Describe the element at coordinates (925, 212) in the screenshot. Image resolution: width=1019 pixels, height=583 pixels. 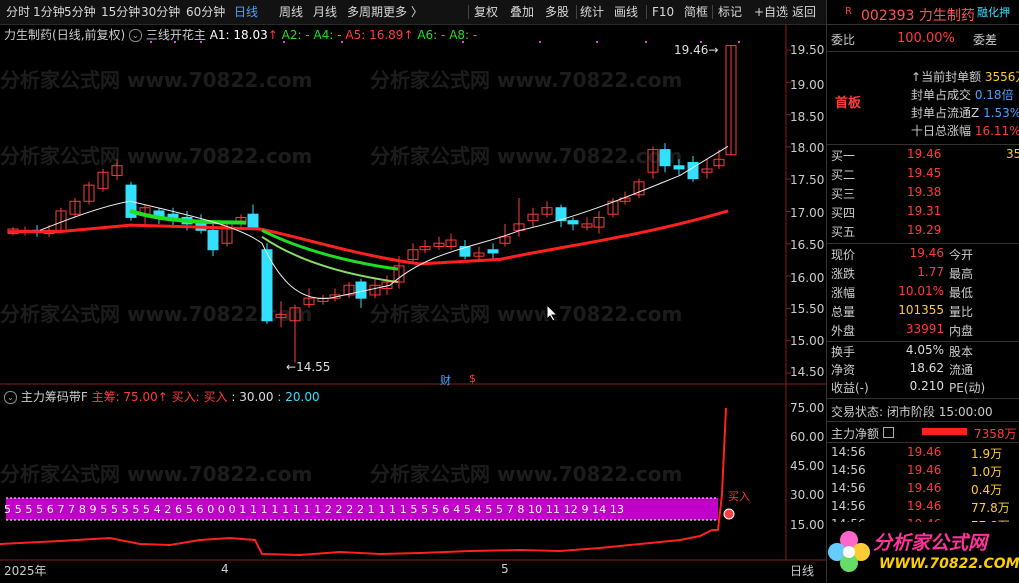
I see `bid-row: 买四 19.31` at that location.